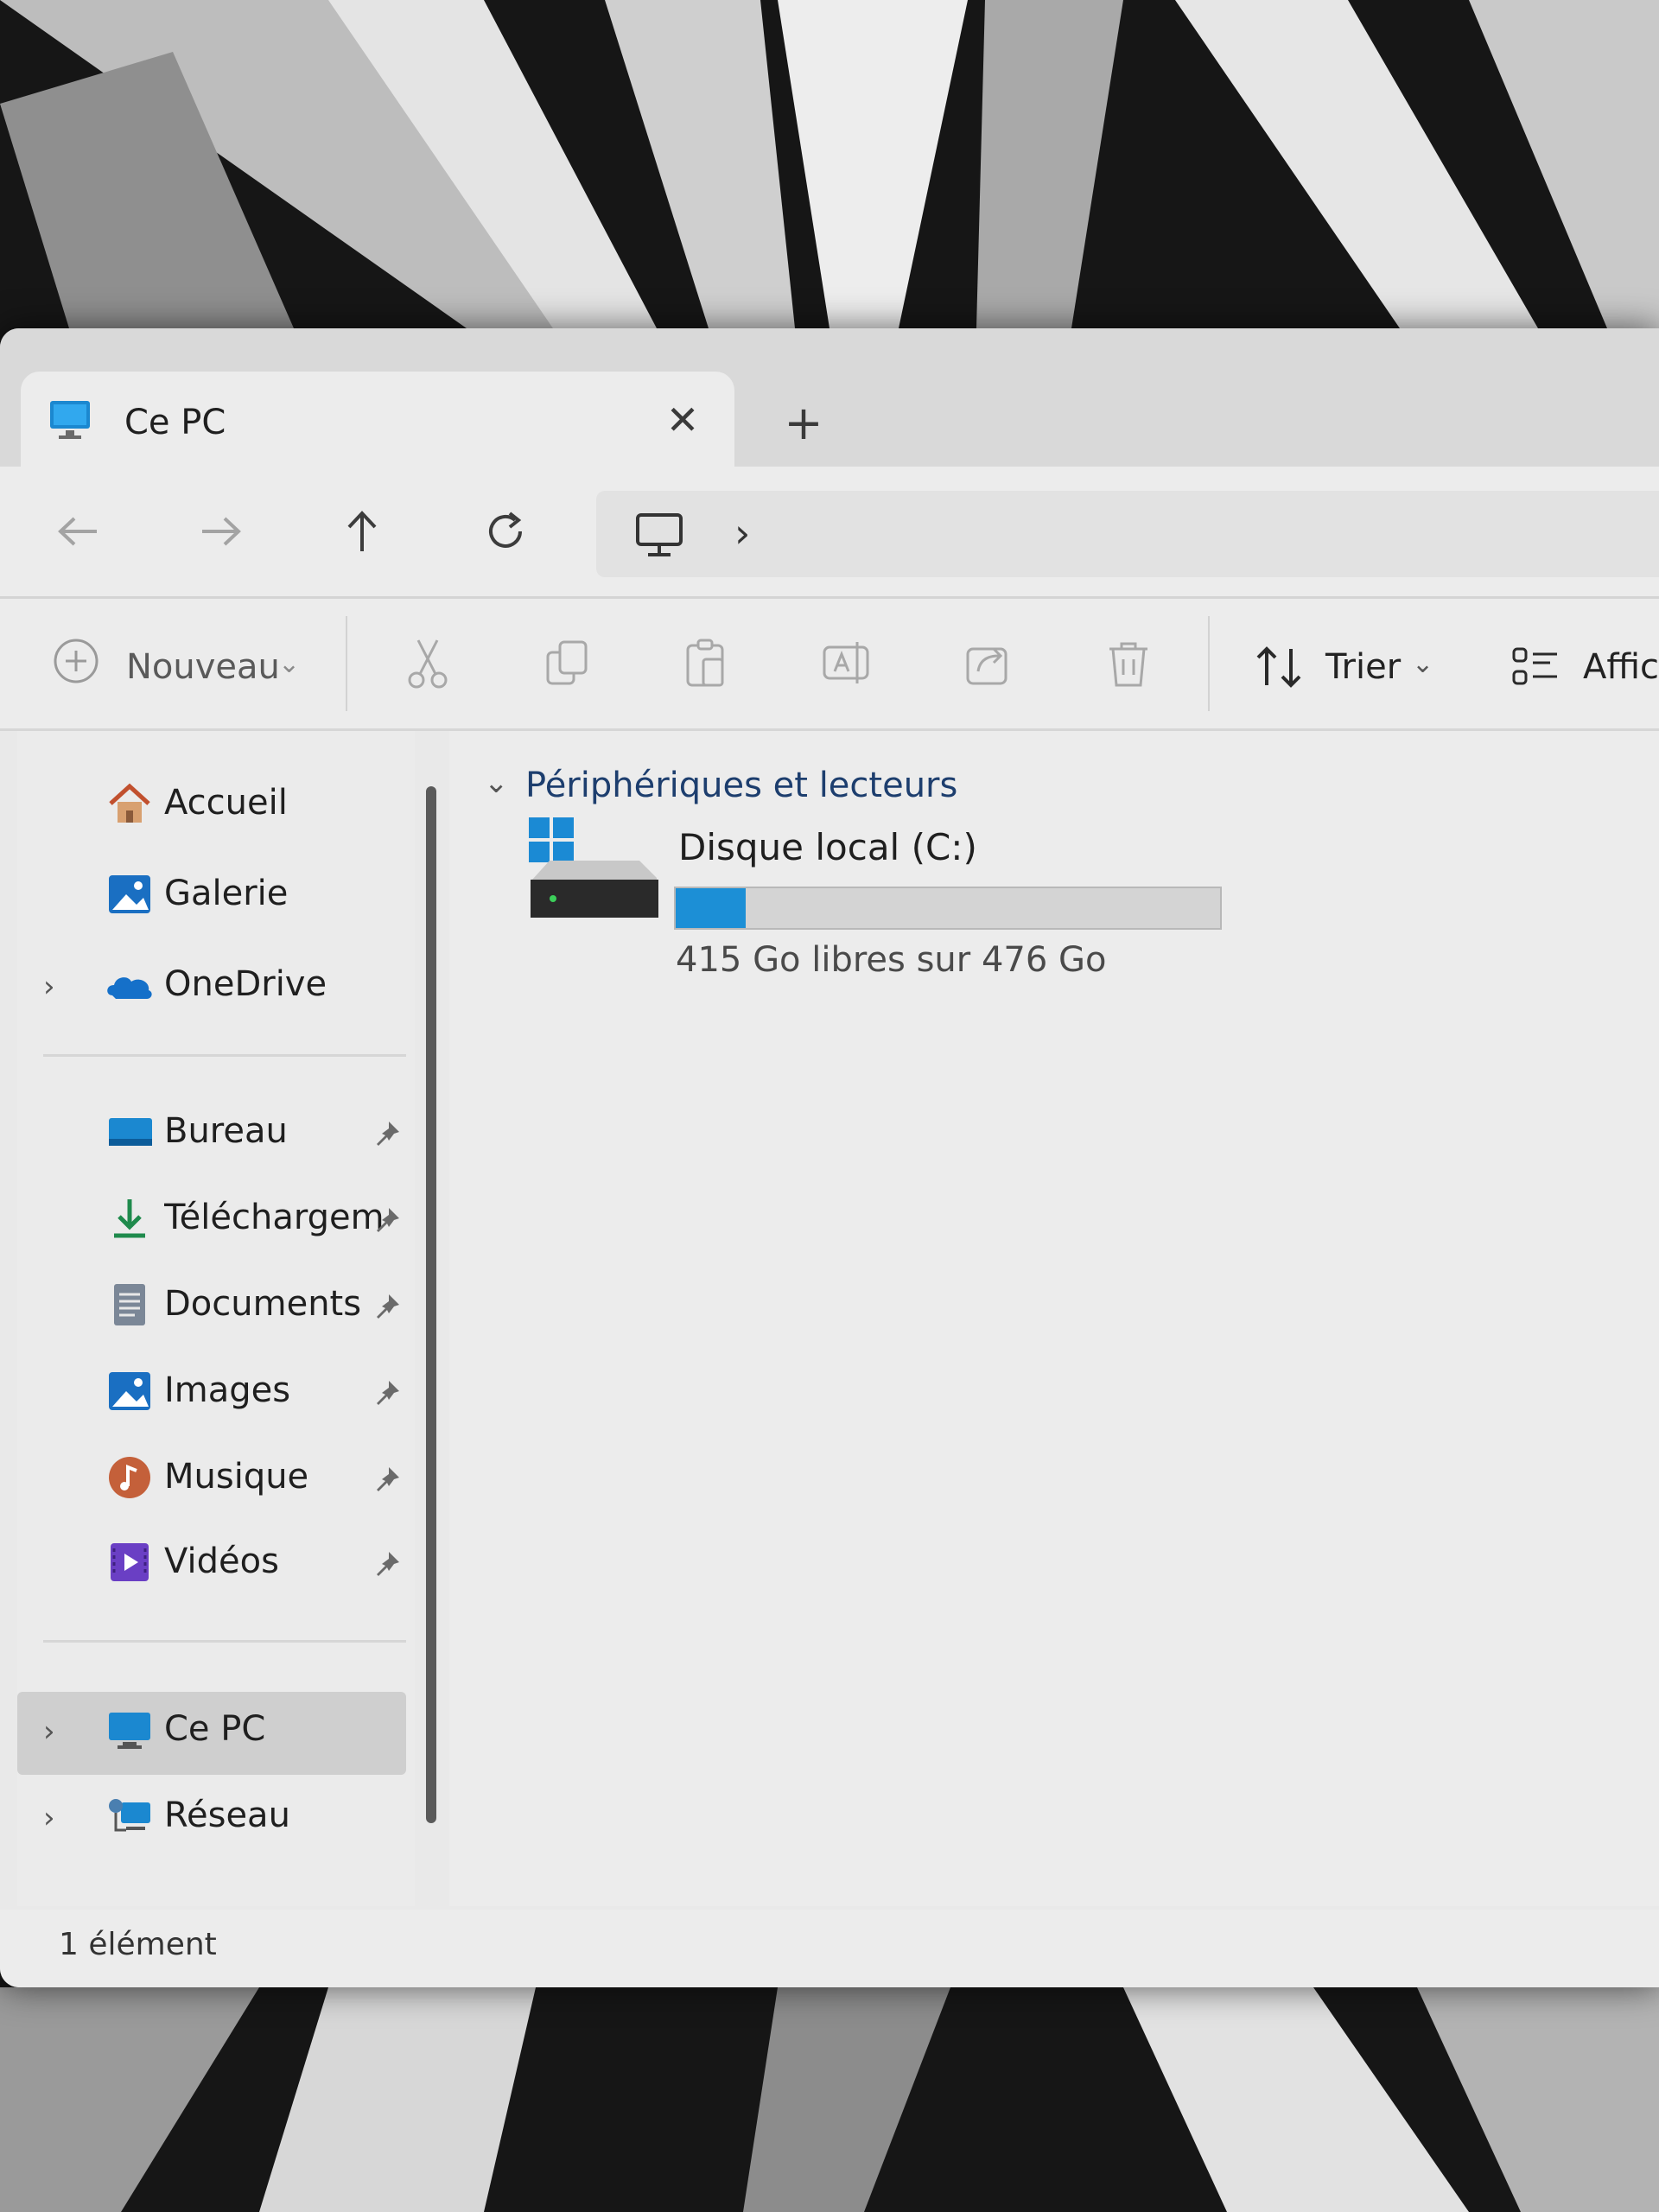 The image size is (1659, 2212). What do you see at coordinates (659, 534) in the screenshot?
I see `monitor-icon` at bounding box center [659, 534].